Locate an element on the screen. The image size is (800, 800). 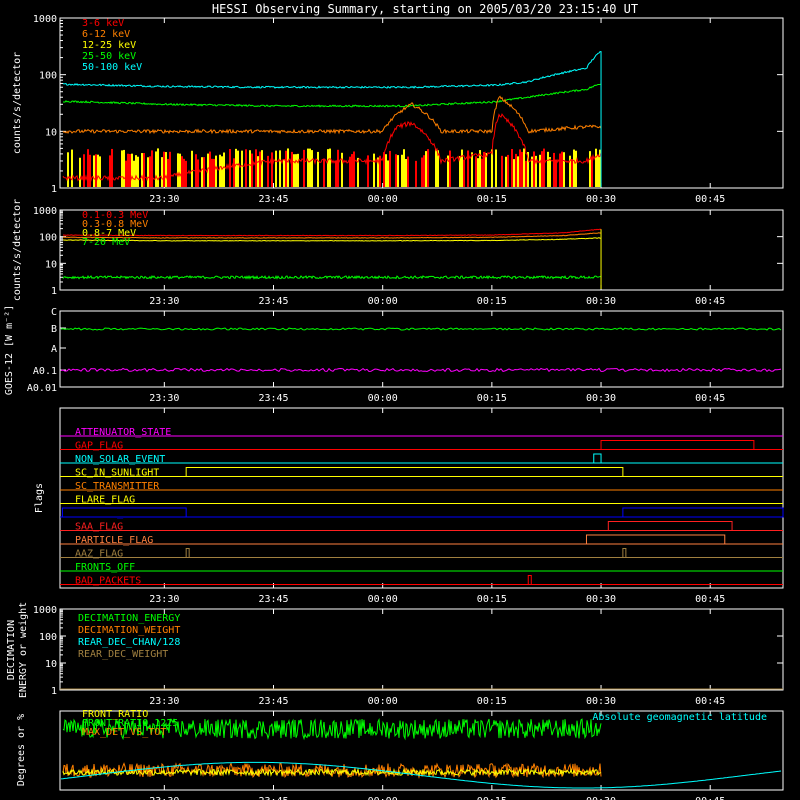
panel-5-ylabel-1: DECIMATION is located at coordinates (11, 650).